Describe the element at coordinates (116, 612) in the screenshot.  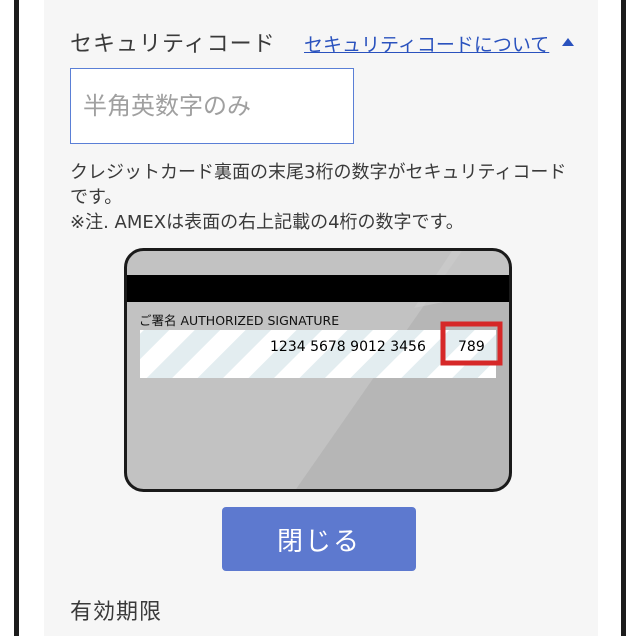
I see `expiry-date-label: 有効期限` at that location.